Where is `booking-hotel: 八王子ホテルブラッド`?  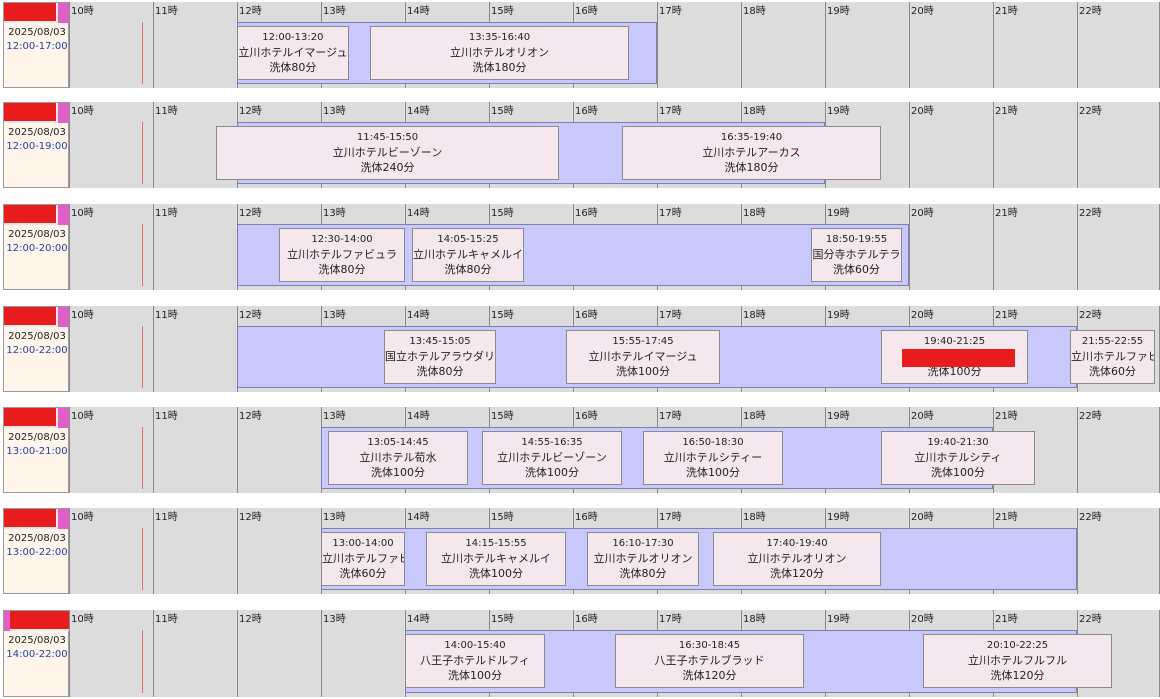 booking-hotel: 八王子ホテルブラッド is located at coordinates (709, 660).